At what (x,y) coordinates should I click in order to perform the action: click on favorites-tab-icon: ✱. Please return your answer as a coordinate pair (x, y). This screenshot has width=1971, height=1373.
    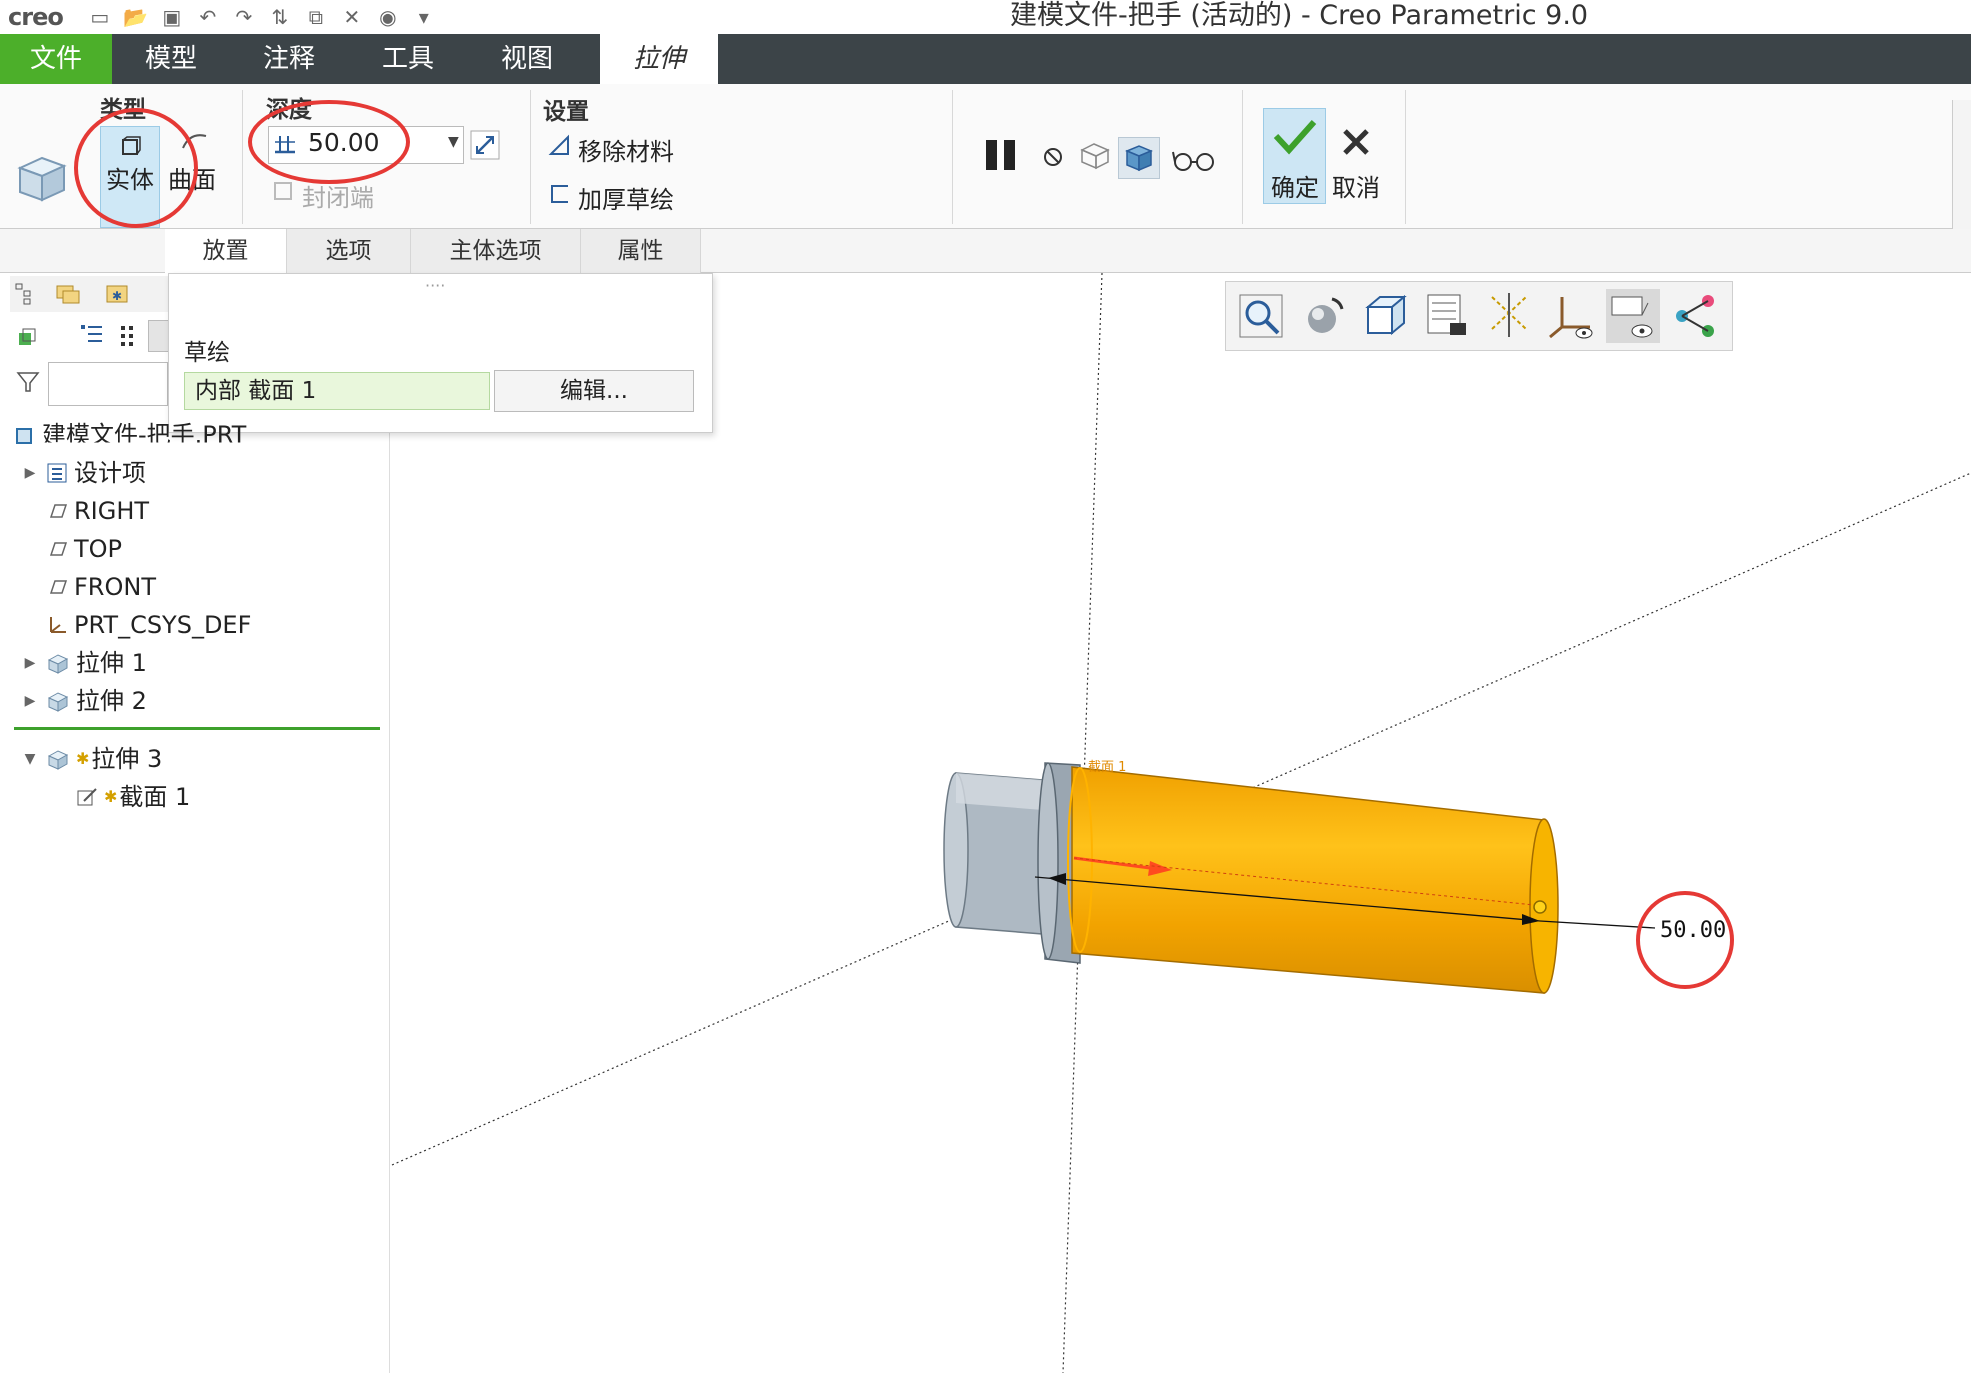
    Looking at the image, I should click on (117, 293).